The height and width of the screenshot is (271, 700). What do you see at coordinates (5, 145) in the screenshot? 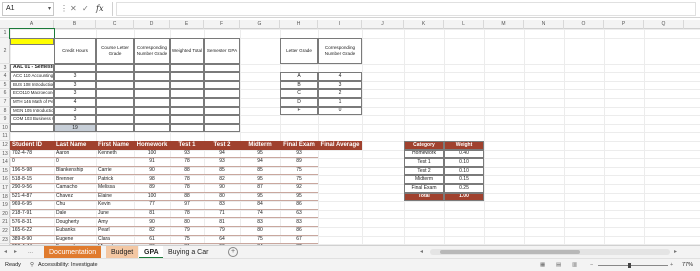
I see `row-header: 12` at bounding box center [5, 145].